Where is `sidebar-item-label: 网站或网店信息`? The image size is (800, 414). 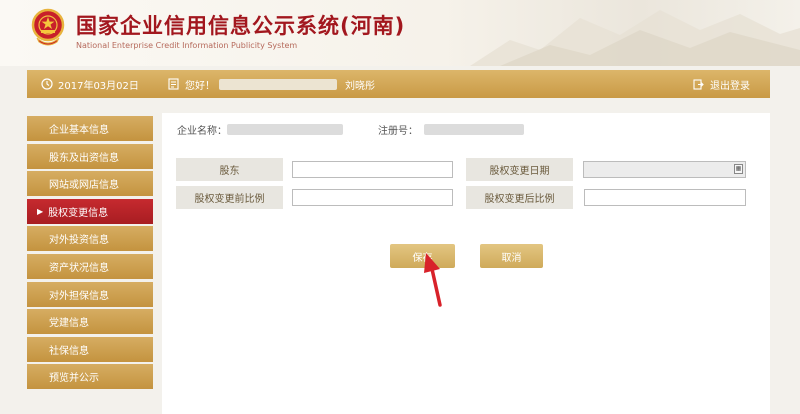
sidebar-item-label: 网站或网店信息 is located at coordinates (84, 186).